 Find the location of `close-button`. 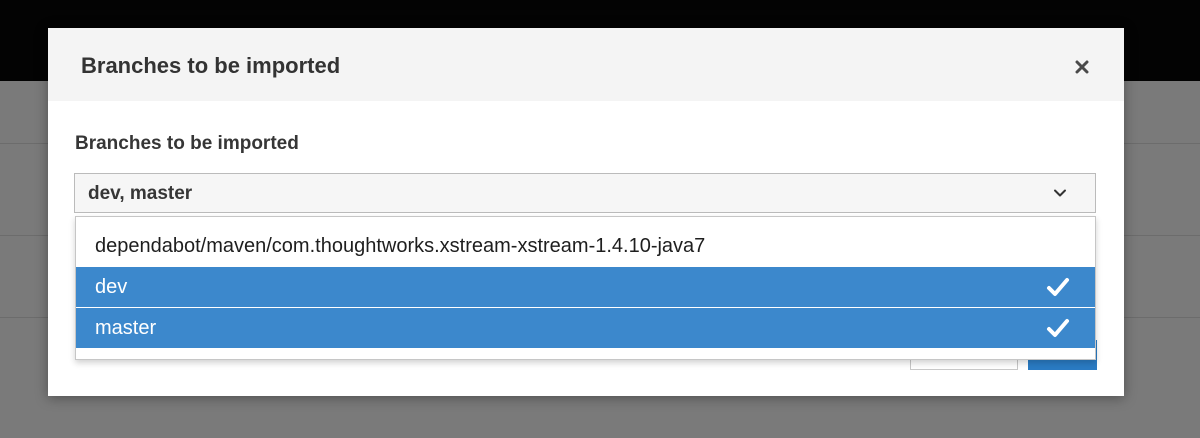

close-button is located at coordinates (1082, 67).